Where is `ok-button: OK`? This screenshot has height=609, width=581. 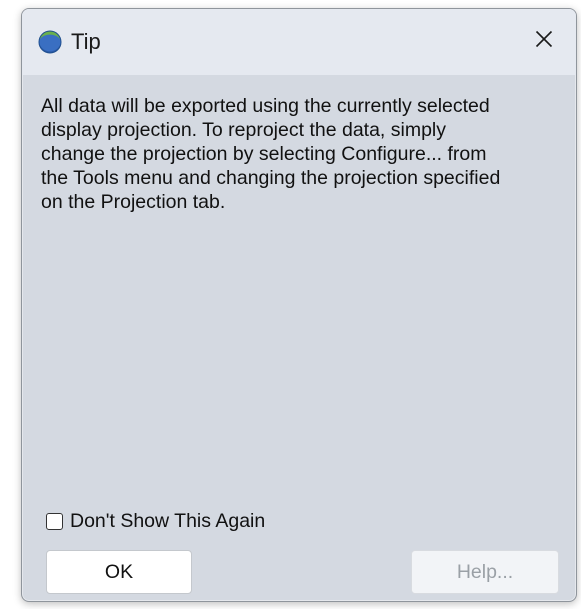 ok-button: OK is located at coordinates (119, 572).